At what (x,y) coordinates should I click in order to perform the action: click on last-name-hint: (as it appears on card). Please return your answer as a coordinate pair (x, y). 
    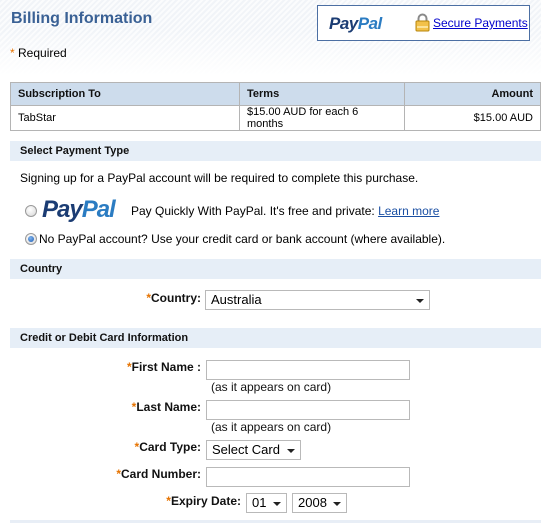
    Looking at the image, I should click on (271, 427).